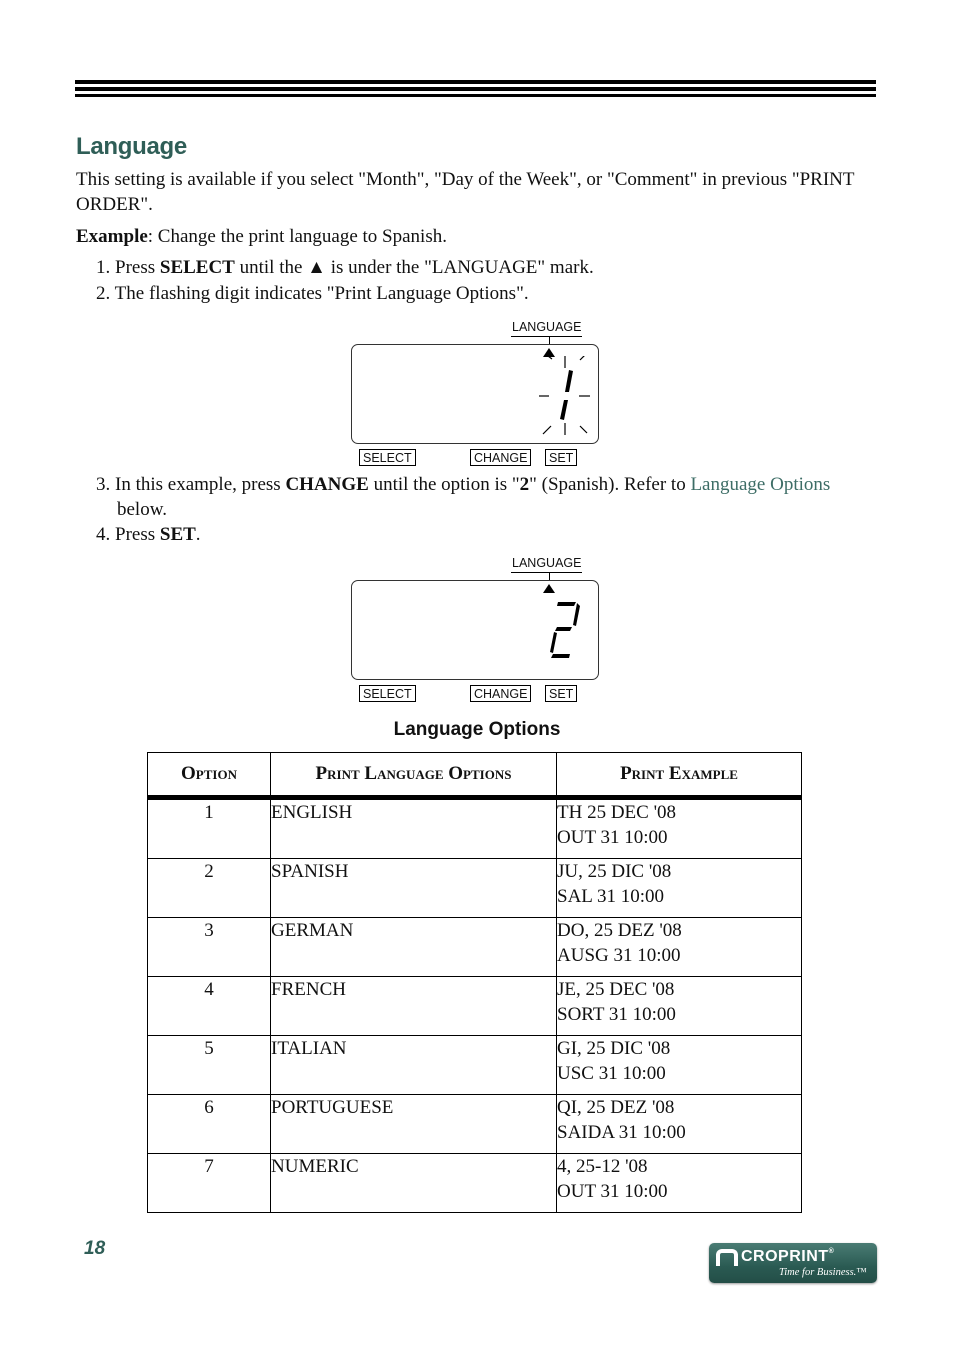  What do you see at coordinates (413, 1006) in the screenshot?
I see `language-name: FRENCH` at bounding box center [413, 1006].